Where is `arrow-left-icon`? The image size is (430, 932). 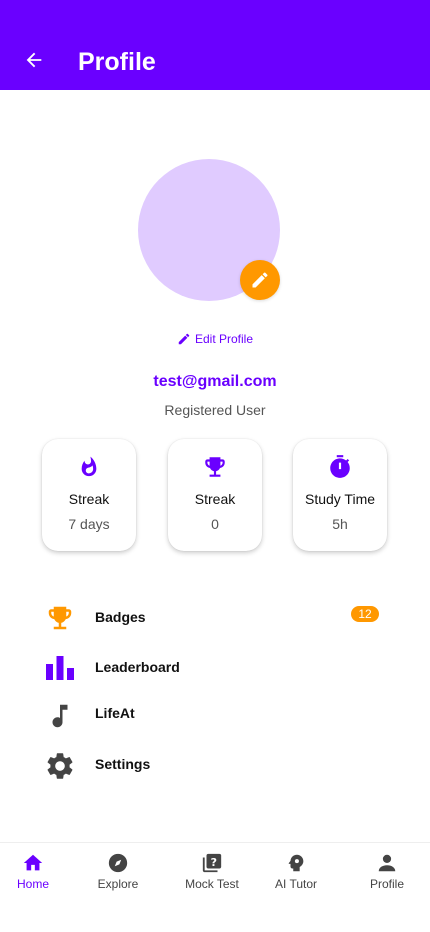 arrow-left-icon is located at coordinates (34, 60).